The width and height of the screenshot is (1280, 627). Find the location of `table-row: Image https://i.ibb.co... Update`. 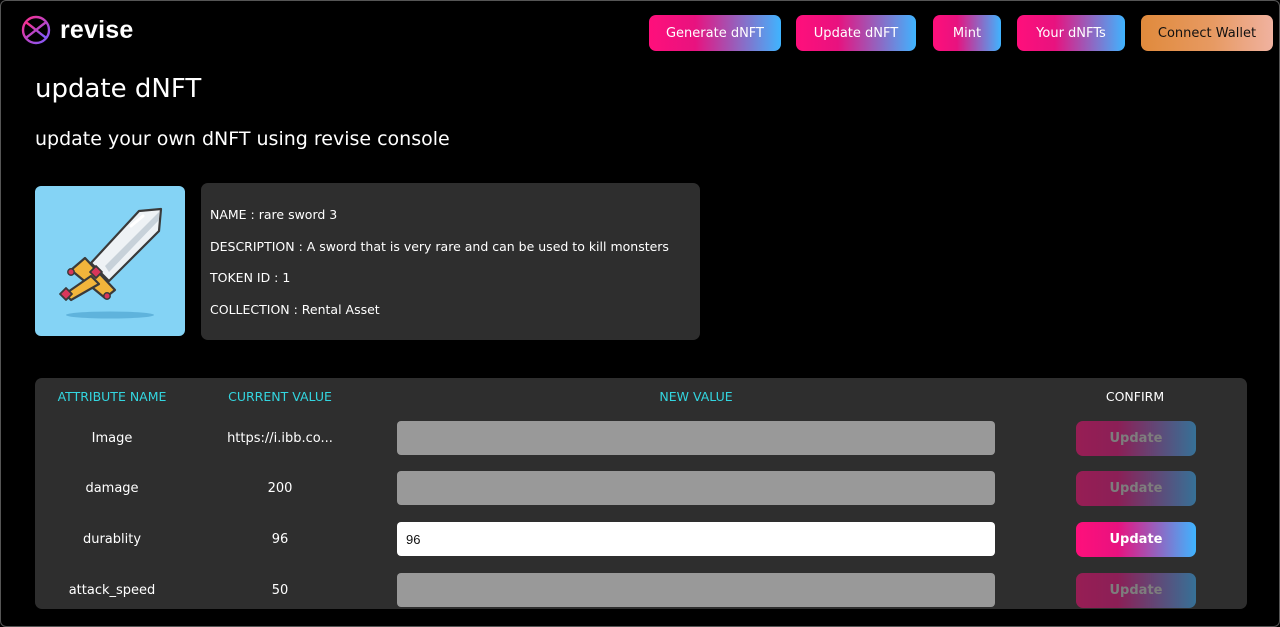

table-row: Image https://i.ibb.co... Update is located at coordinates (641, 438).